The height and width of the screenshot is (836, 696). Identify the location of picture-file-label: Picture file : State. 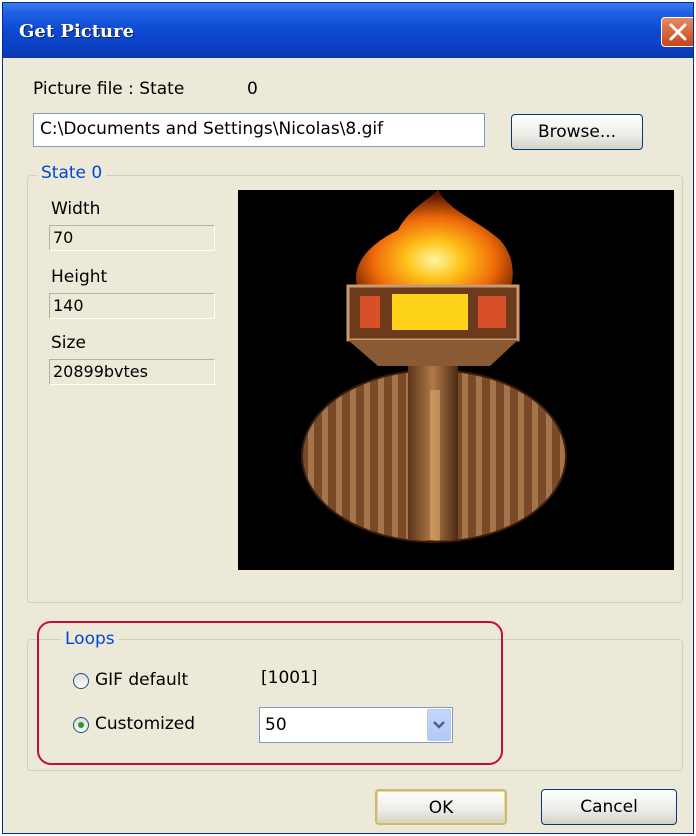
(109, 89).